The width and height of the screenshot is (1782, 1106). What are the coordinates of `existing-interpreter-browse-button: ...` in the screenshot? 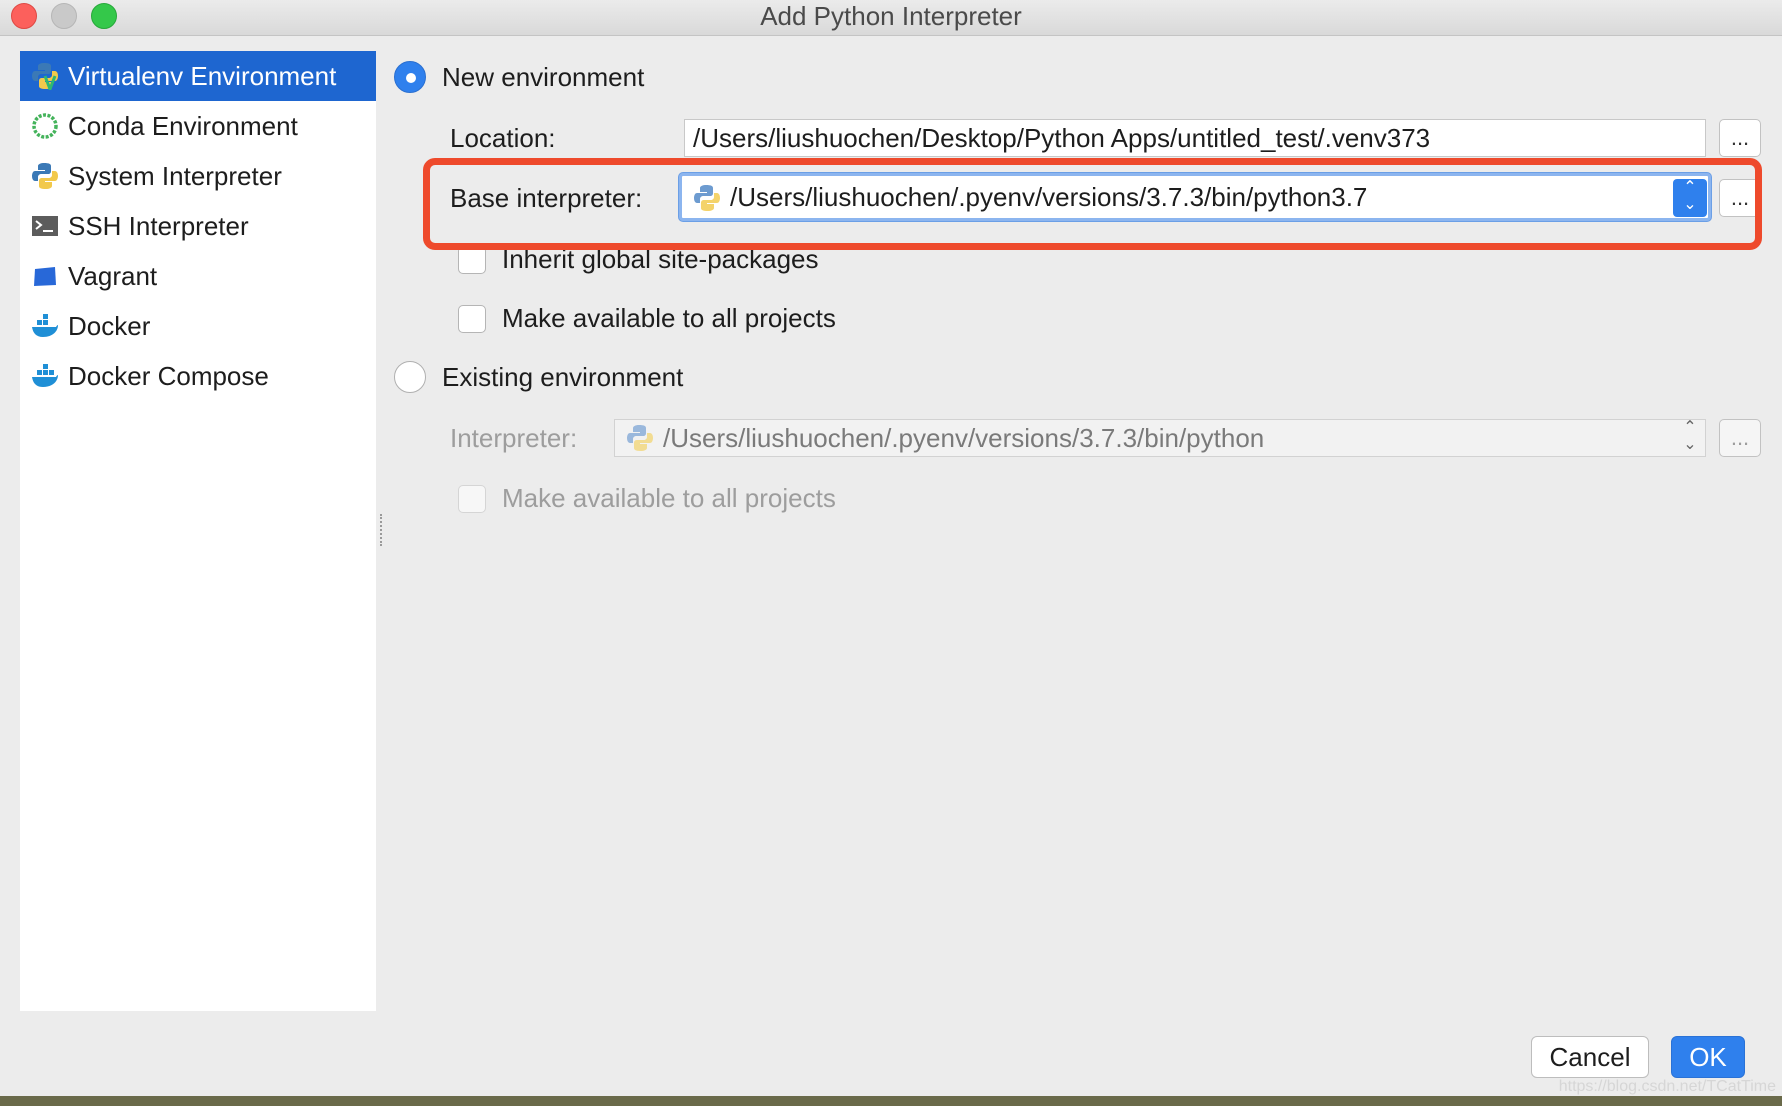 It's located at (1740, 438).